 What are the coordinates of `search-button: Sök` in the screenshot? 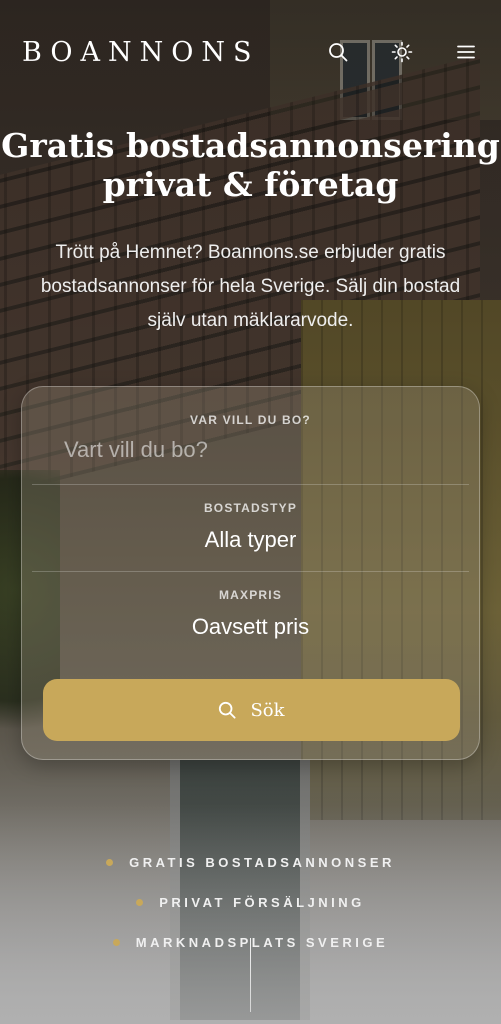 It's located at (251, 710).